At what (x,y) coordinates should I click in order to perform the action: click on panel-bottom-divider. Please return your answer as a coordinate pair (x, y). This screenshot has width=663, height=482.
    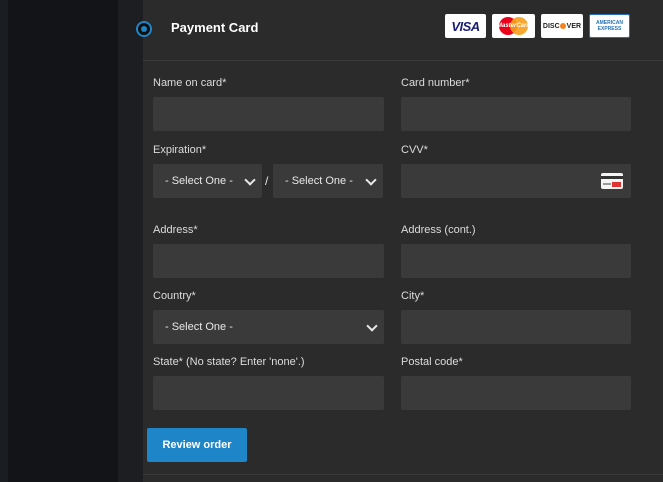
    Looking at the image, I should click on (403, 474).